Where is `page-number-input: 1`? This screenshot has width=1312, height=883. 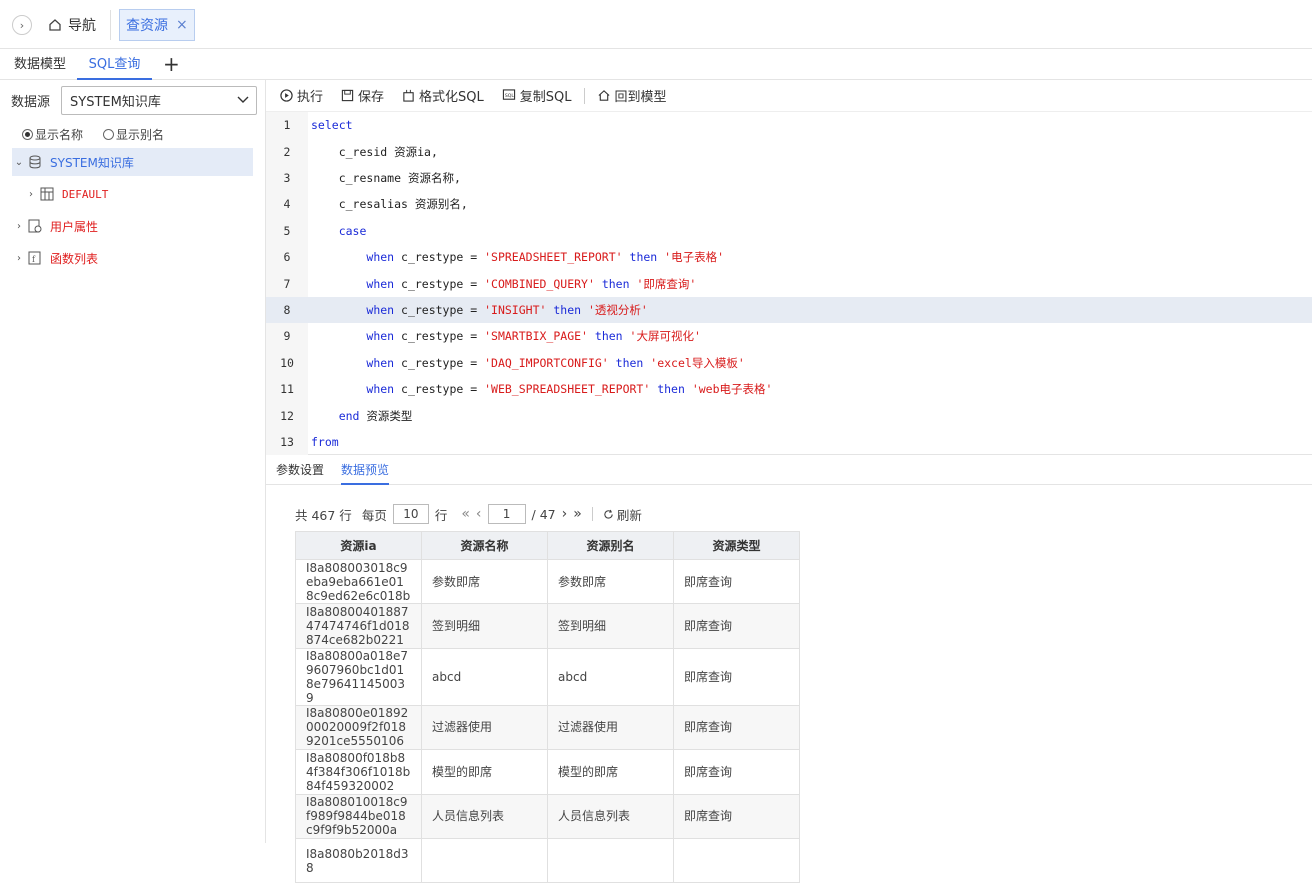 page-number-input: 1 is located at coordinates (506, 514).